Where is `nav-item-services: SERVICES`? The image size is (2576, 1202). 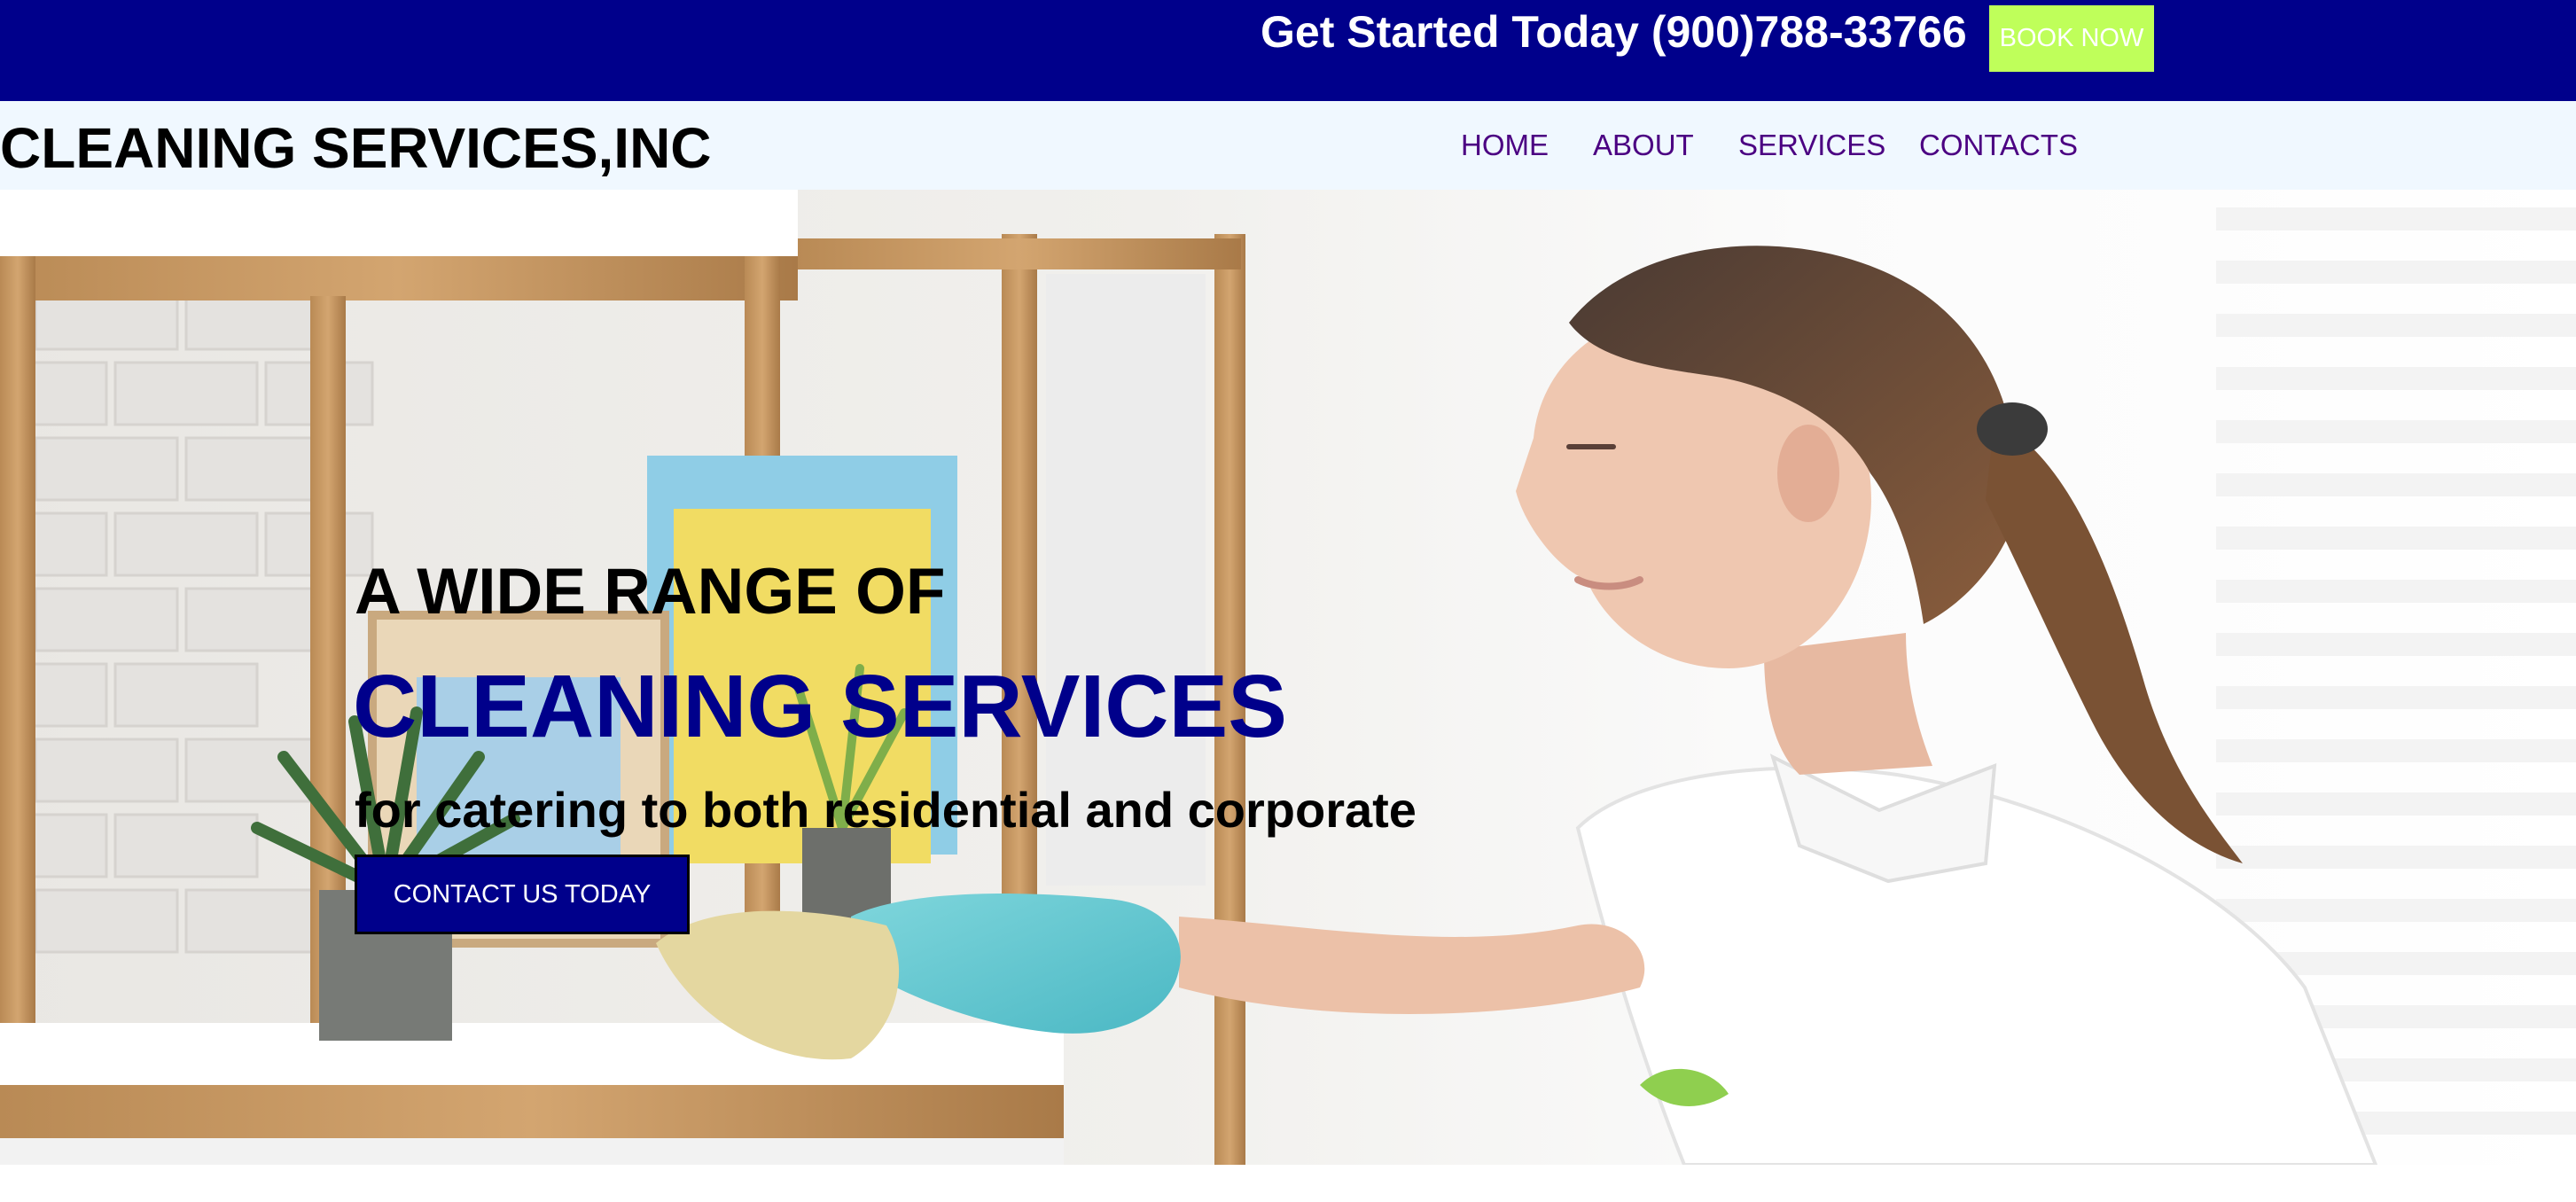 nav-item-services: SERVICES is located at coordinates (1811, 146).